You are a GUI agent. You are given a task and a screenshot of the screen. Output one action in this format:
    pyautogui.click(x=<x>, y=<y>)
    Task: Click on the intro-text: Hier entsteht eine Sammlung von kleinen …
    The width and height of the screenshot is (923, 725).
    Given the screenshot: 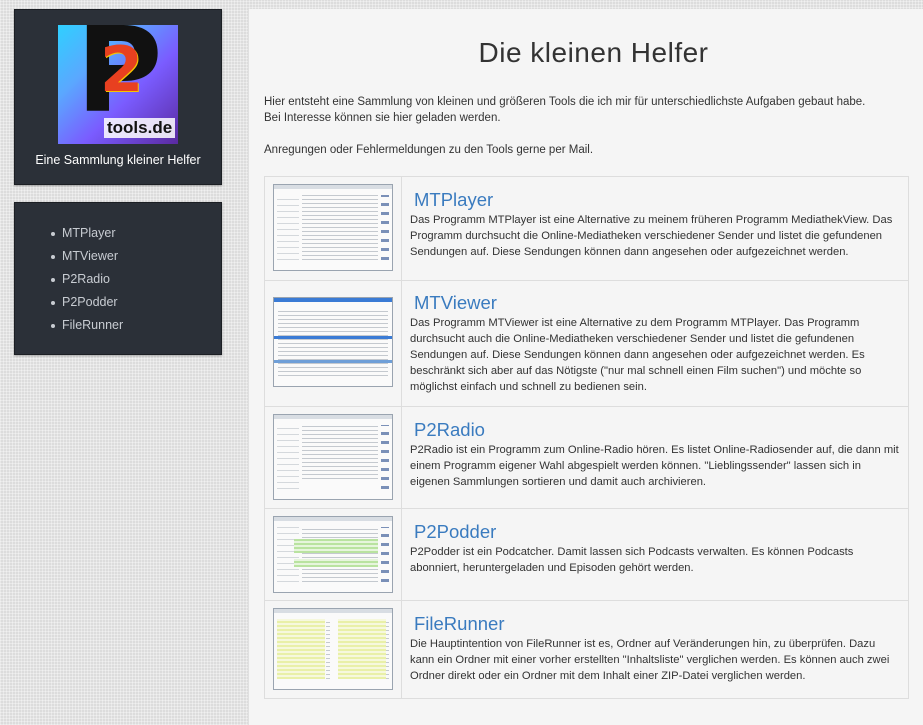 What is the action you would take?
    pyautogui.click(x=565, y=110)
    